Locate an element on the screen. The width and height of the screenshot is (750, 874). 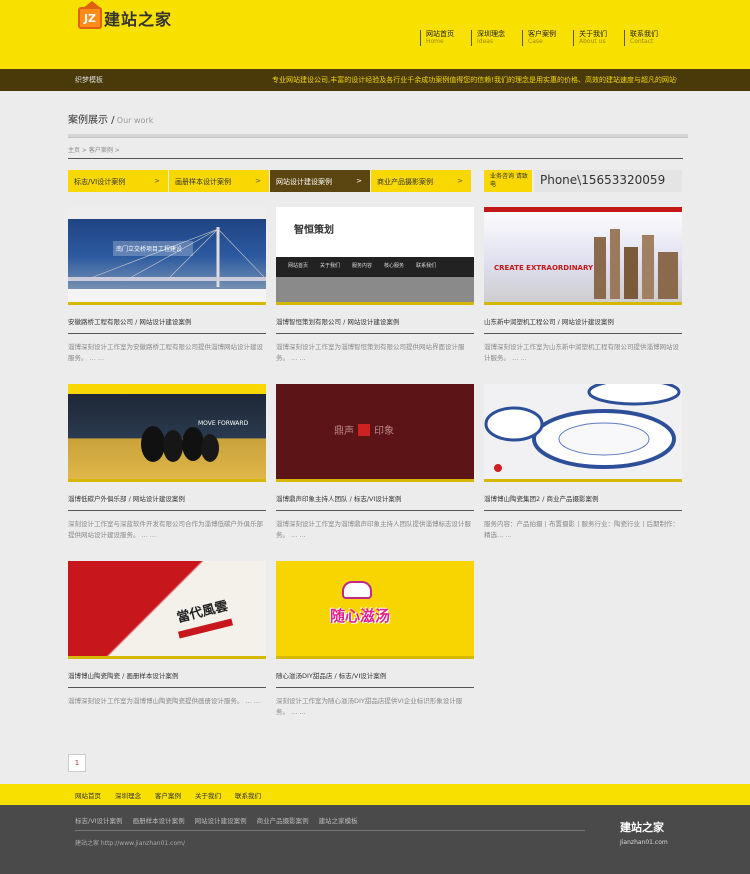
nav-item-ideas: 深圳理念 Ideas is located at coordinates (496, 38).